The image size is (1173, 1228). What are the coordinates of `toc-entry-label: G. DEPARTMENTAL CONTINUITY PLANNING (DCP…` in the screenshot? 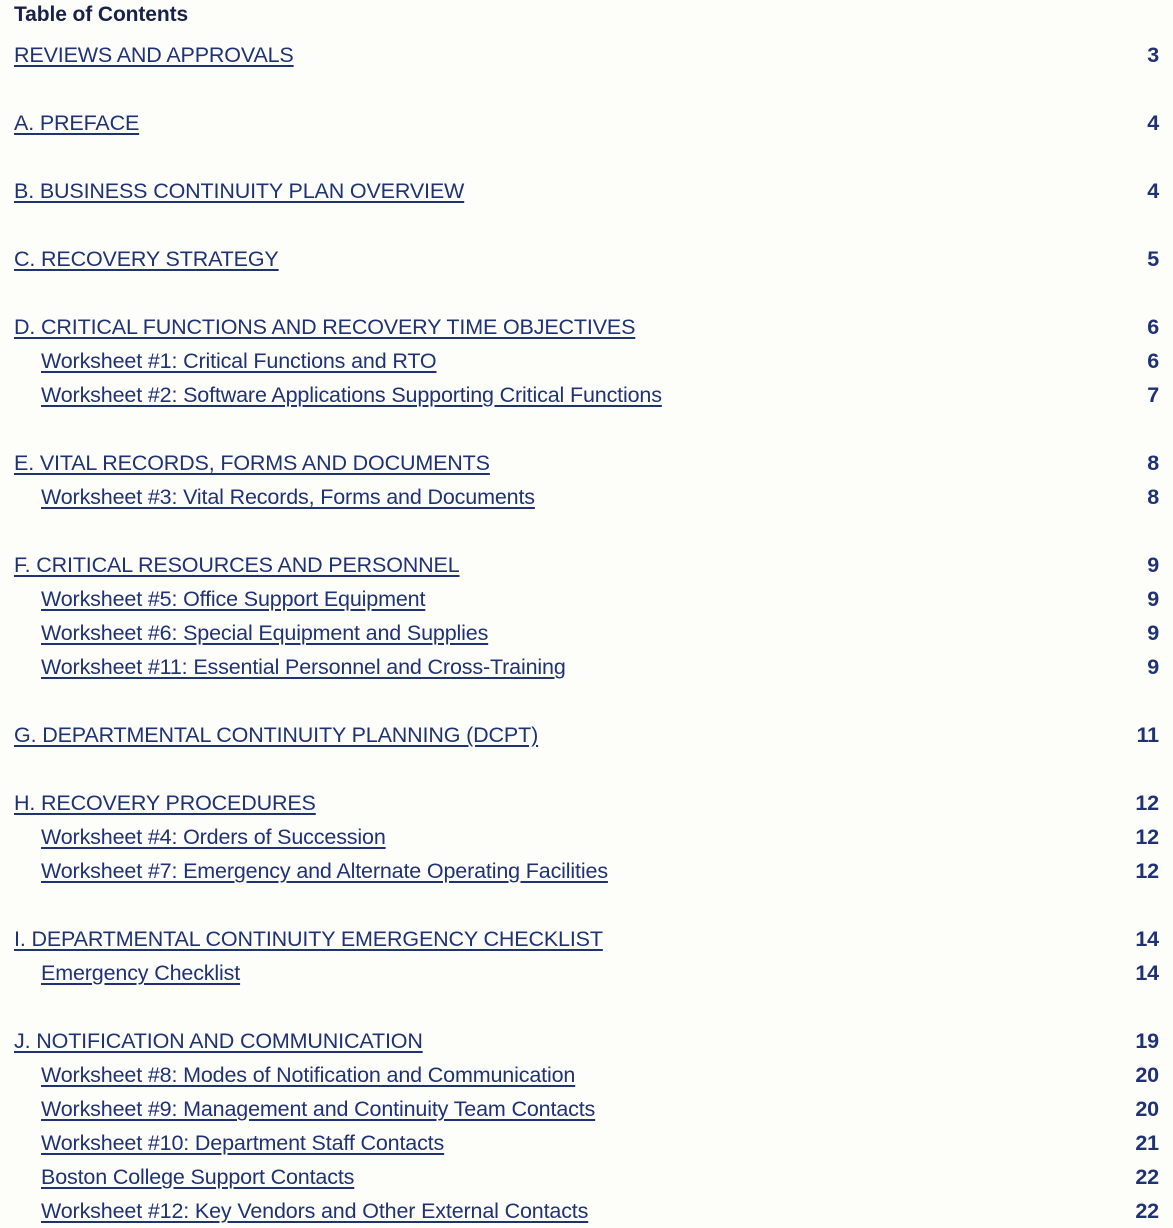 It's located at (276, 735).